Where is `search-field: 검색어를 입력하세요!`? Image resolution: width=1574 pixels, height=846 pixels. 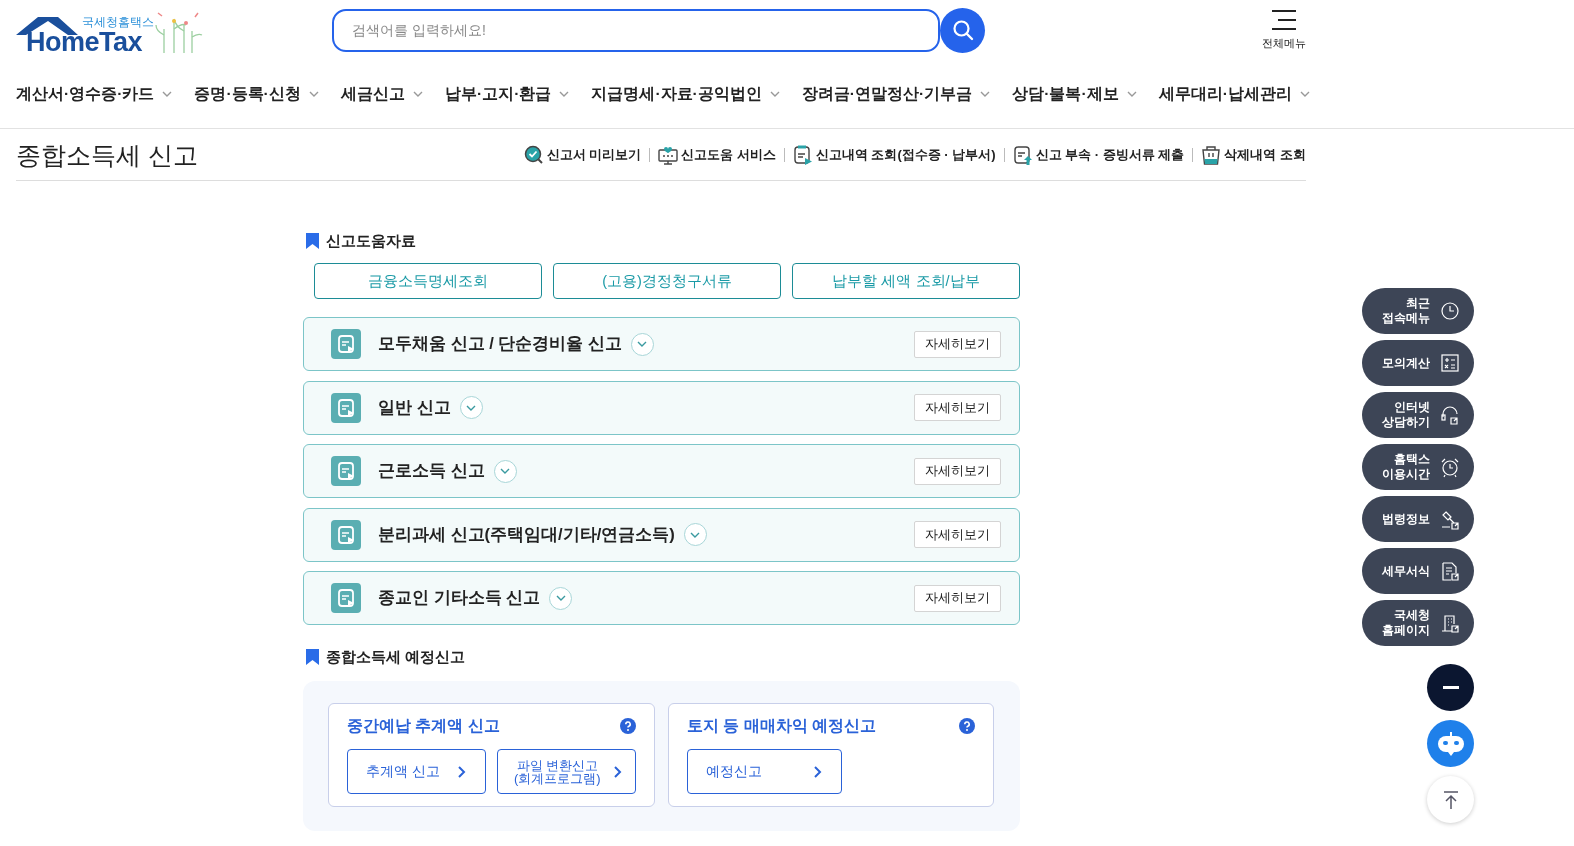
search-field: 검색어를 입력하세요! is located at coordinates (636, 30).